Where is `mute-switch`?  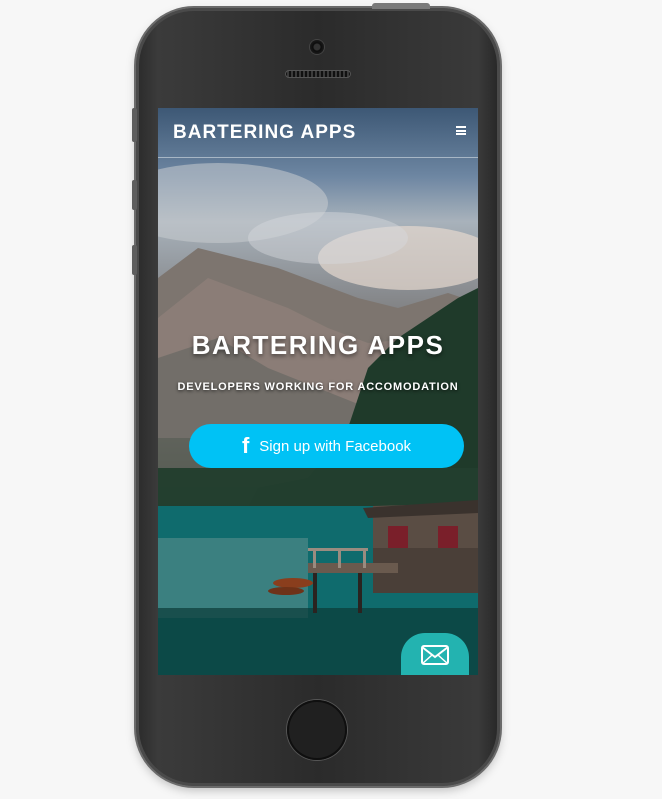 mute-switch is located at coordinates (134, 125).